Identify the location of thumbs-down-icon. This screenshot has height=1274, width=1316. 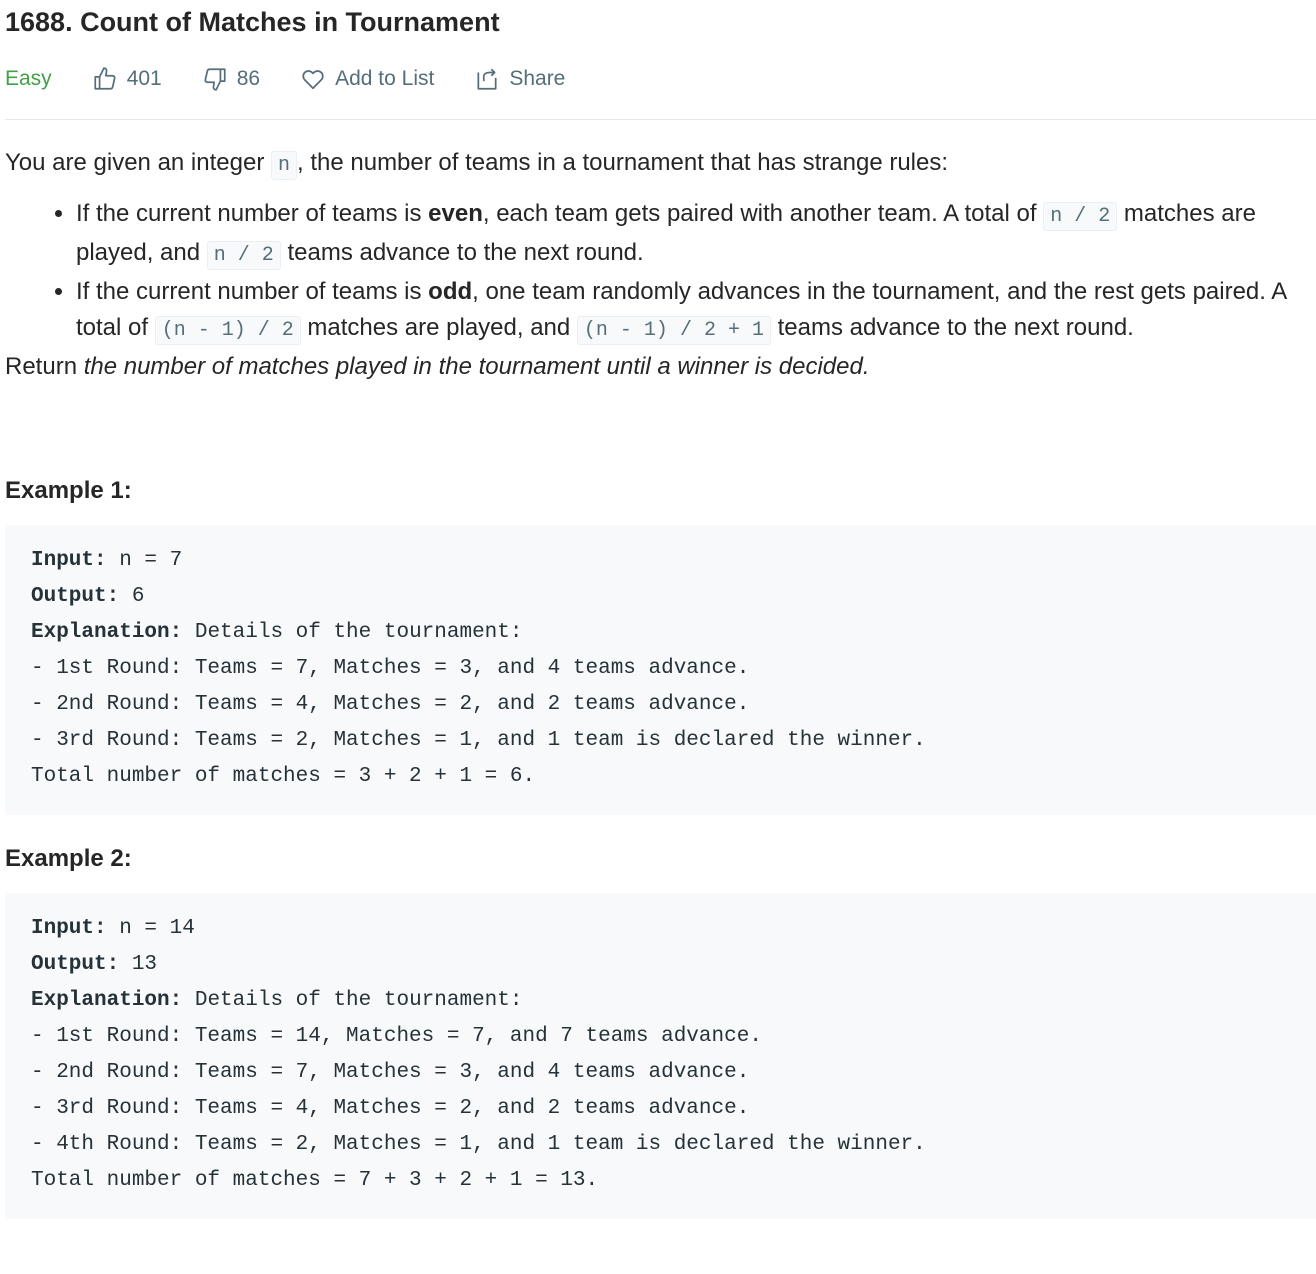
(215, 79).